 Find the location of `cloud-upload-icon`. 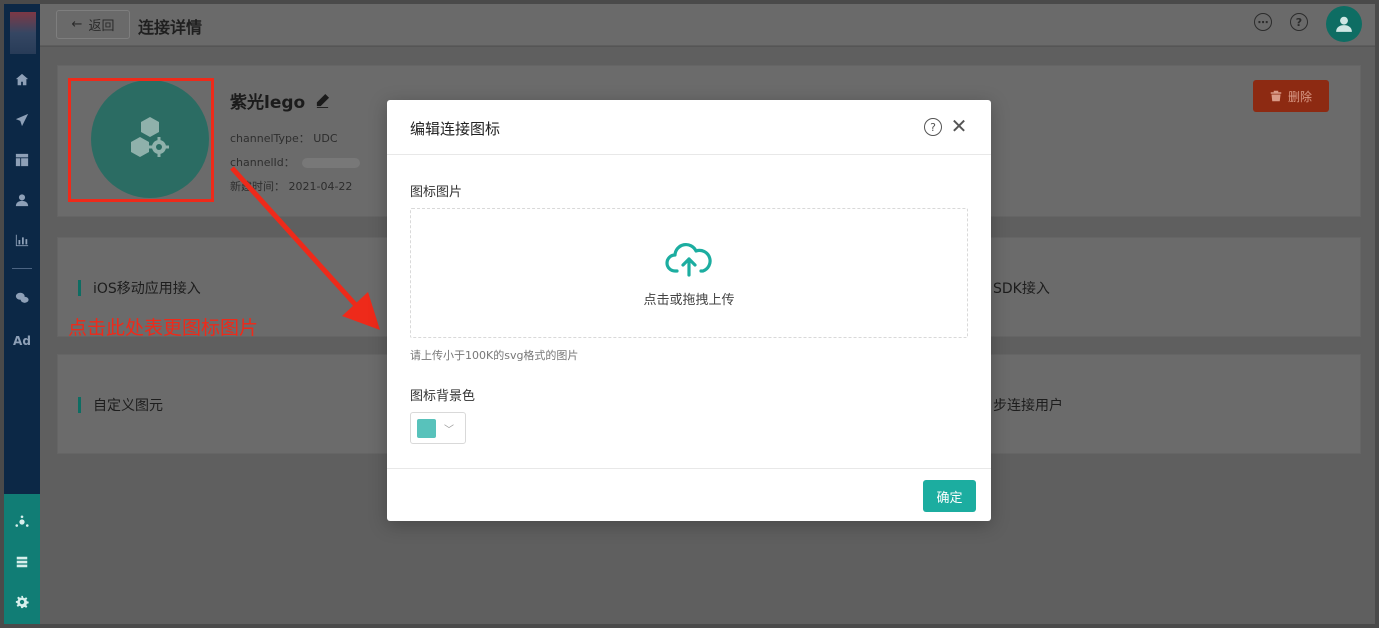

cloud-upload-icon is located at coordinates (688, 259).